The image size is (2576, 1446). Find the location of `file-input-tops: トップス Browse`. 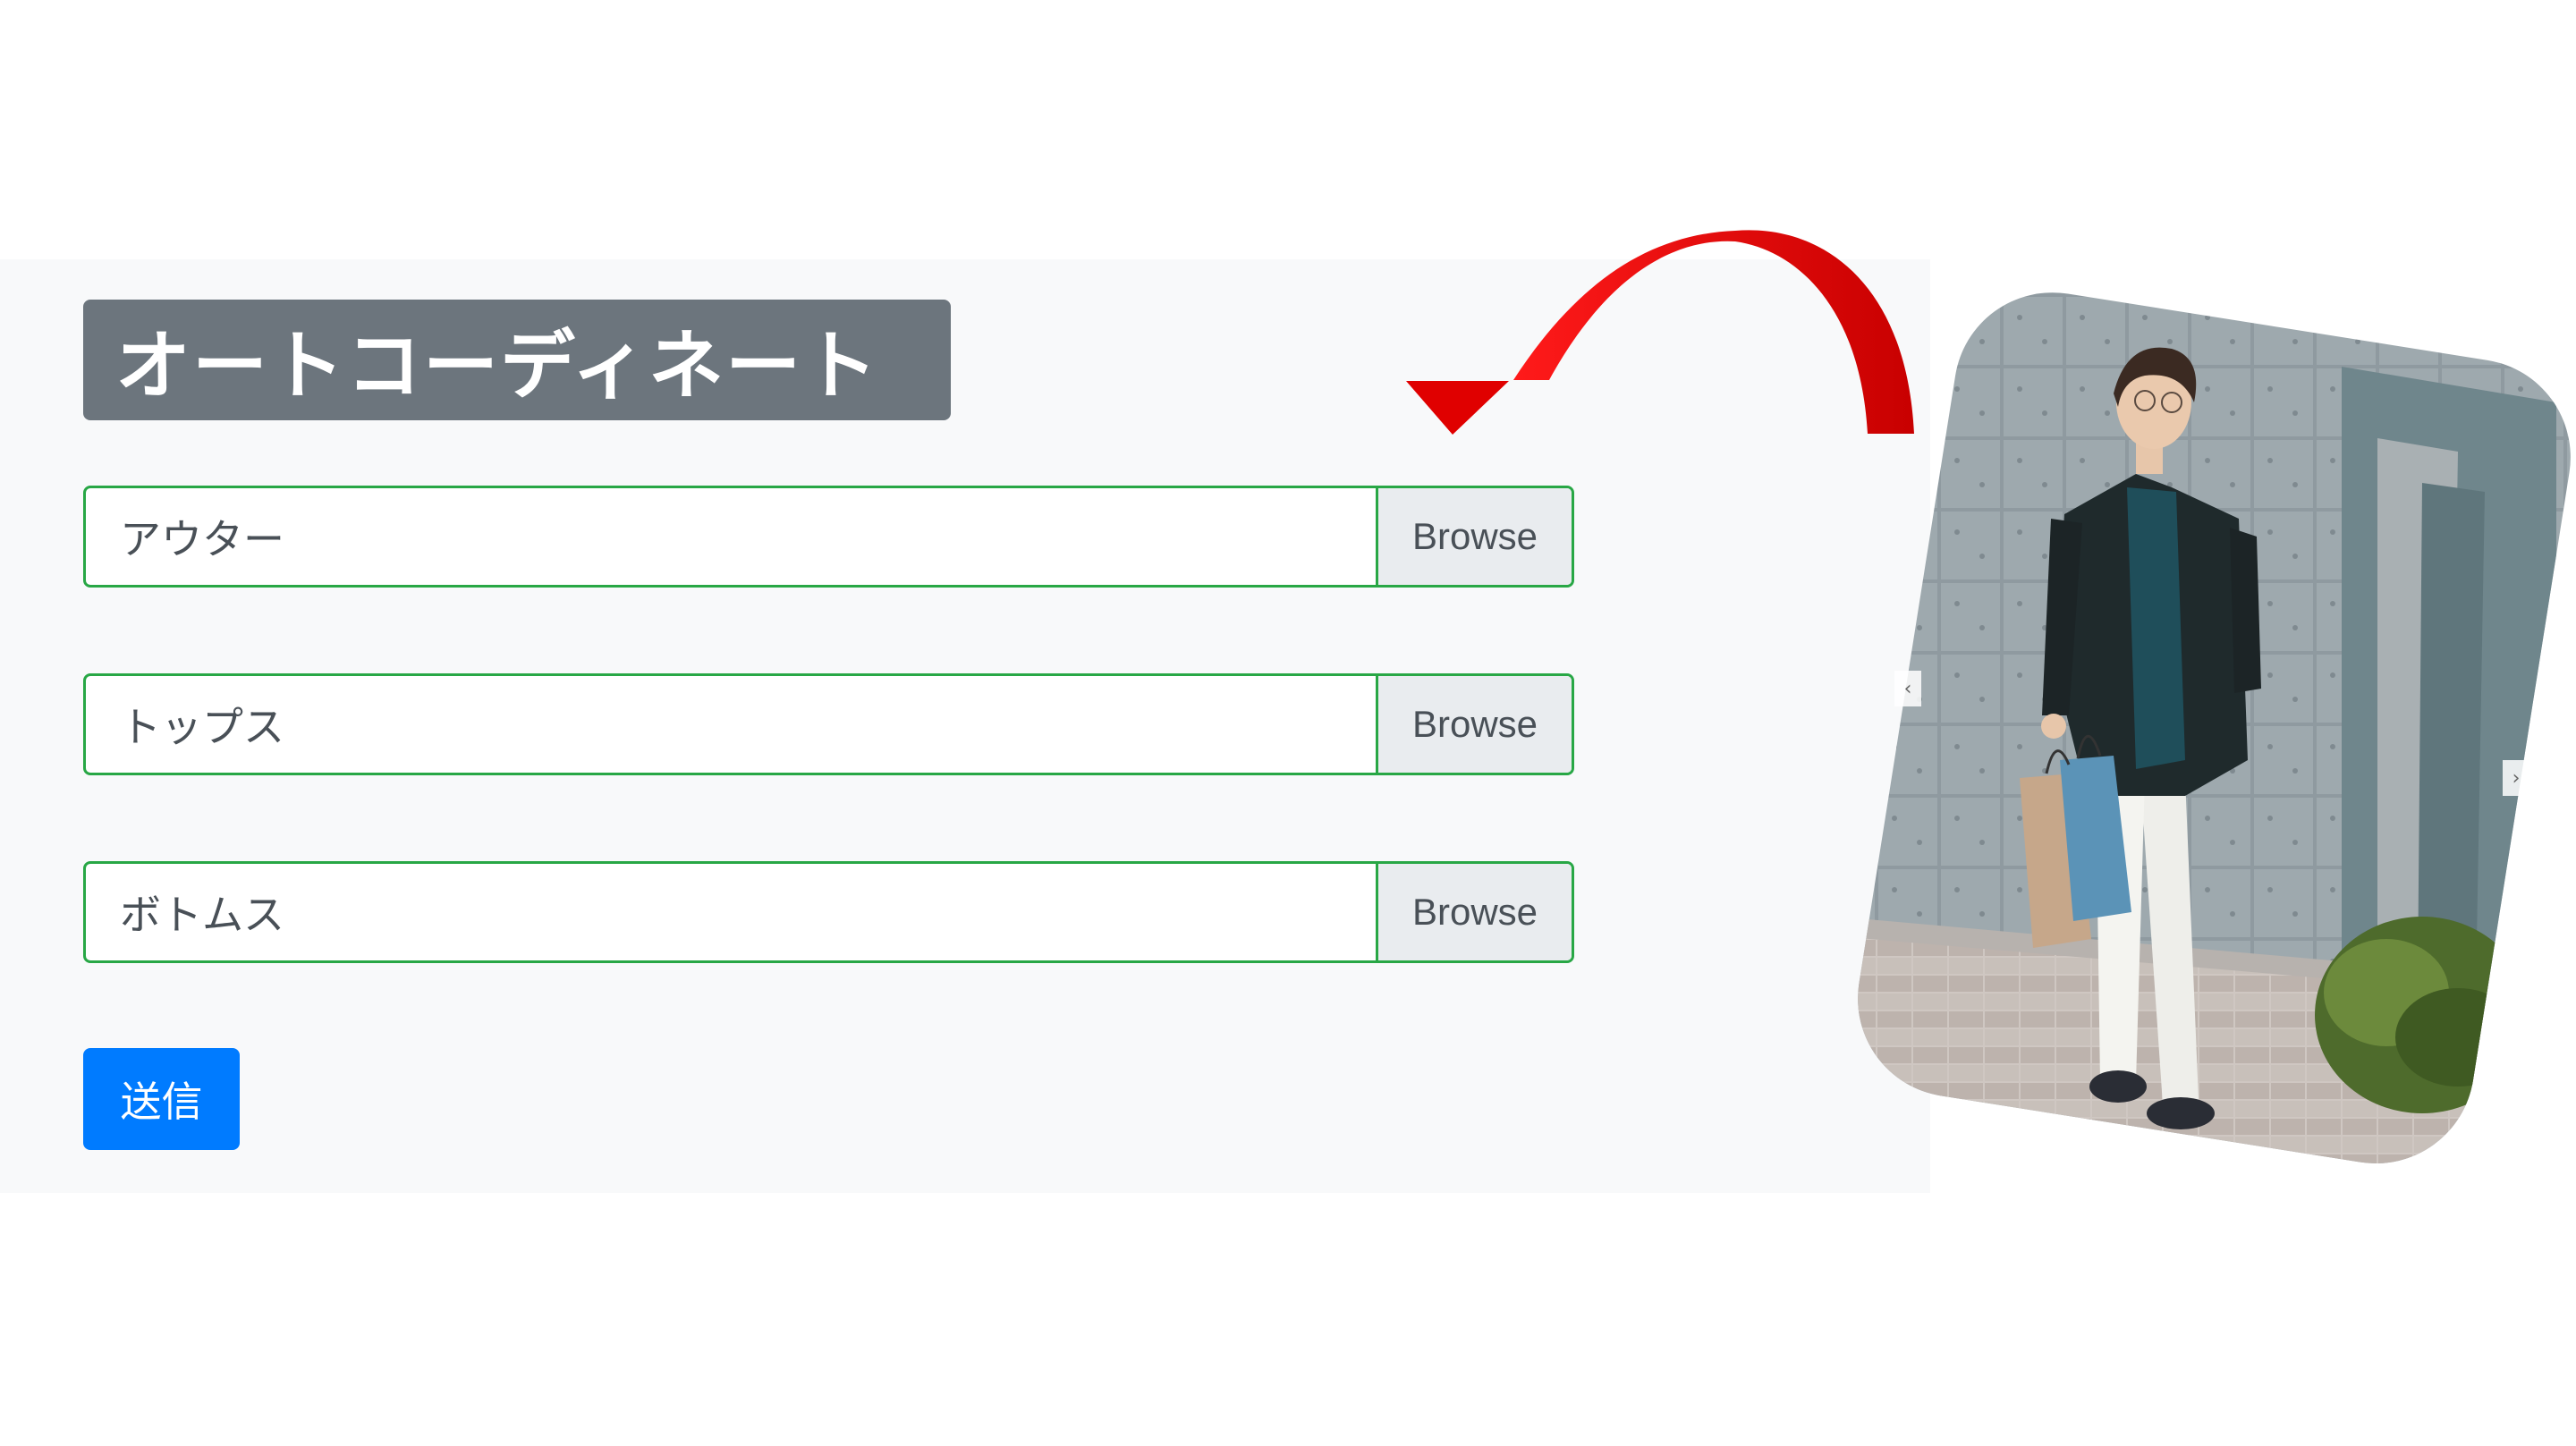

file-input-tops: トップス Browse is located at coordinates (828, 724).